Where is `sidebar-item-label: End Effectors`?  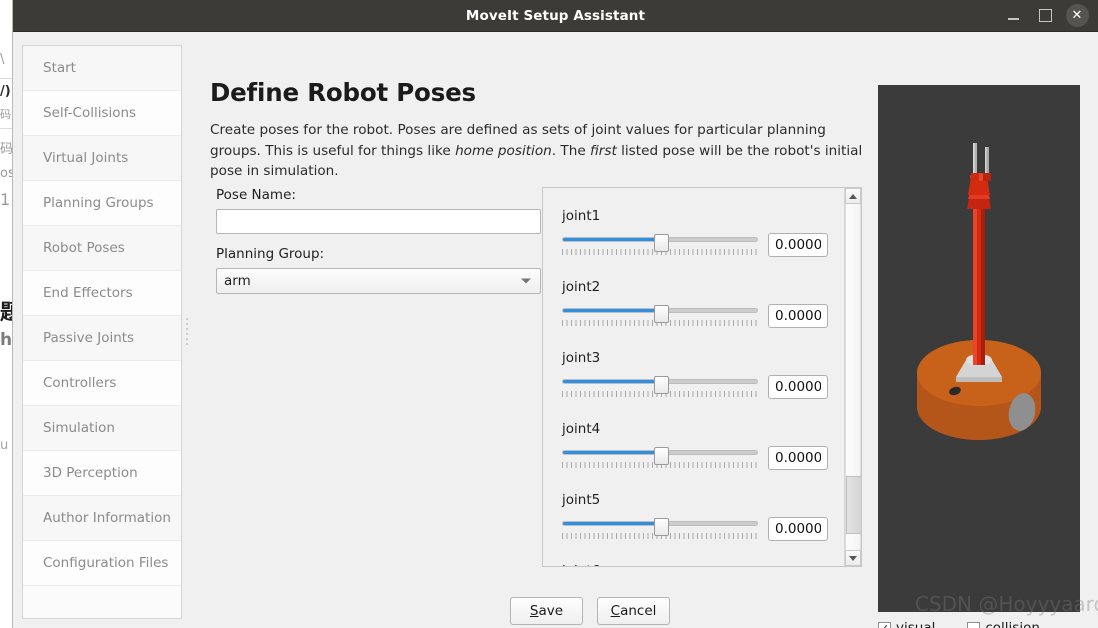
sidebar-item-label: End Effectors is located at coordinates (88, 293).